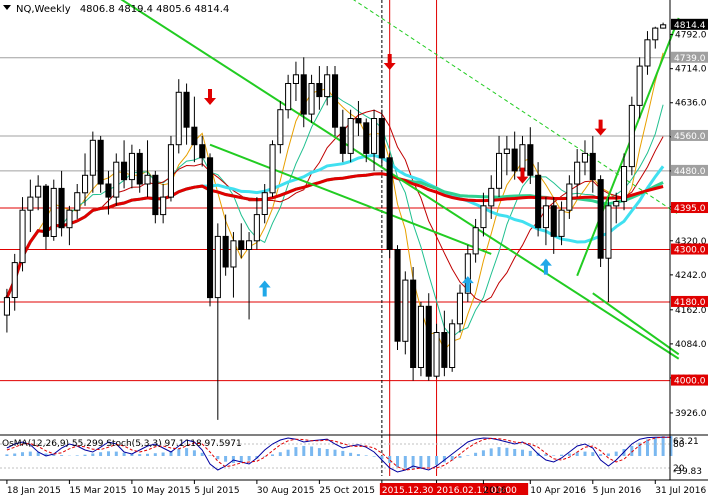  I want to click on time-tick-label: 5 Jun 2016, so click(617, 491).